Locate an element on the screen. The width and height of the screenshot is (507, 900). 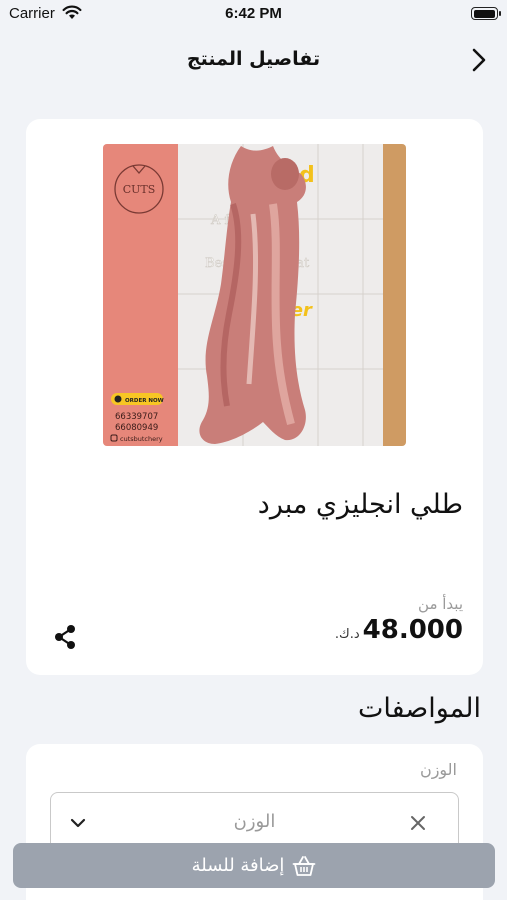
phone-2: 66080949 is located at coordinates (136, 428).